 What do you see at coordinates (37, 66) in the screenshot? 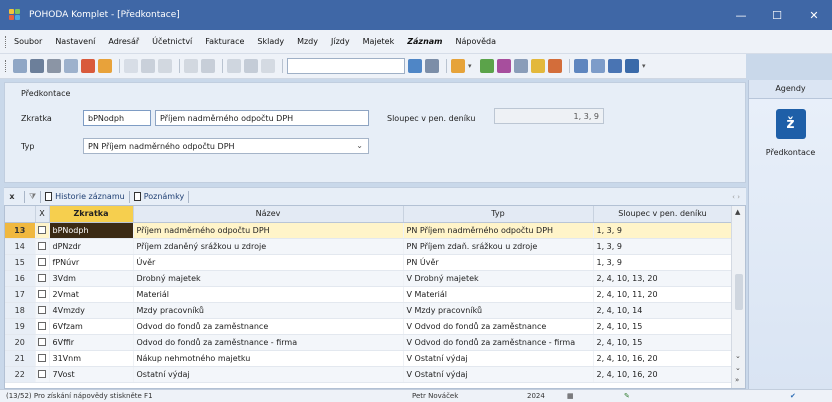
I see `print-icon` at bounding box center [37, 66].